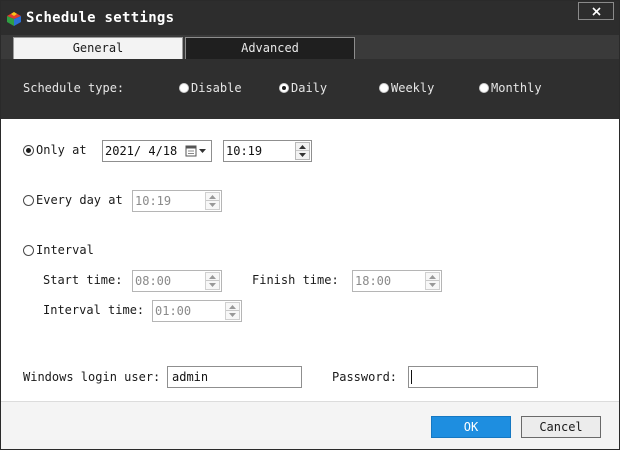 The height and width of the screenshot is (450, 620). What do you see at coordinates (484, 88) in the screenshot?
I see `radio-monthly-indicator` at bounding box center [484, 88].